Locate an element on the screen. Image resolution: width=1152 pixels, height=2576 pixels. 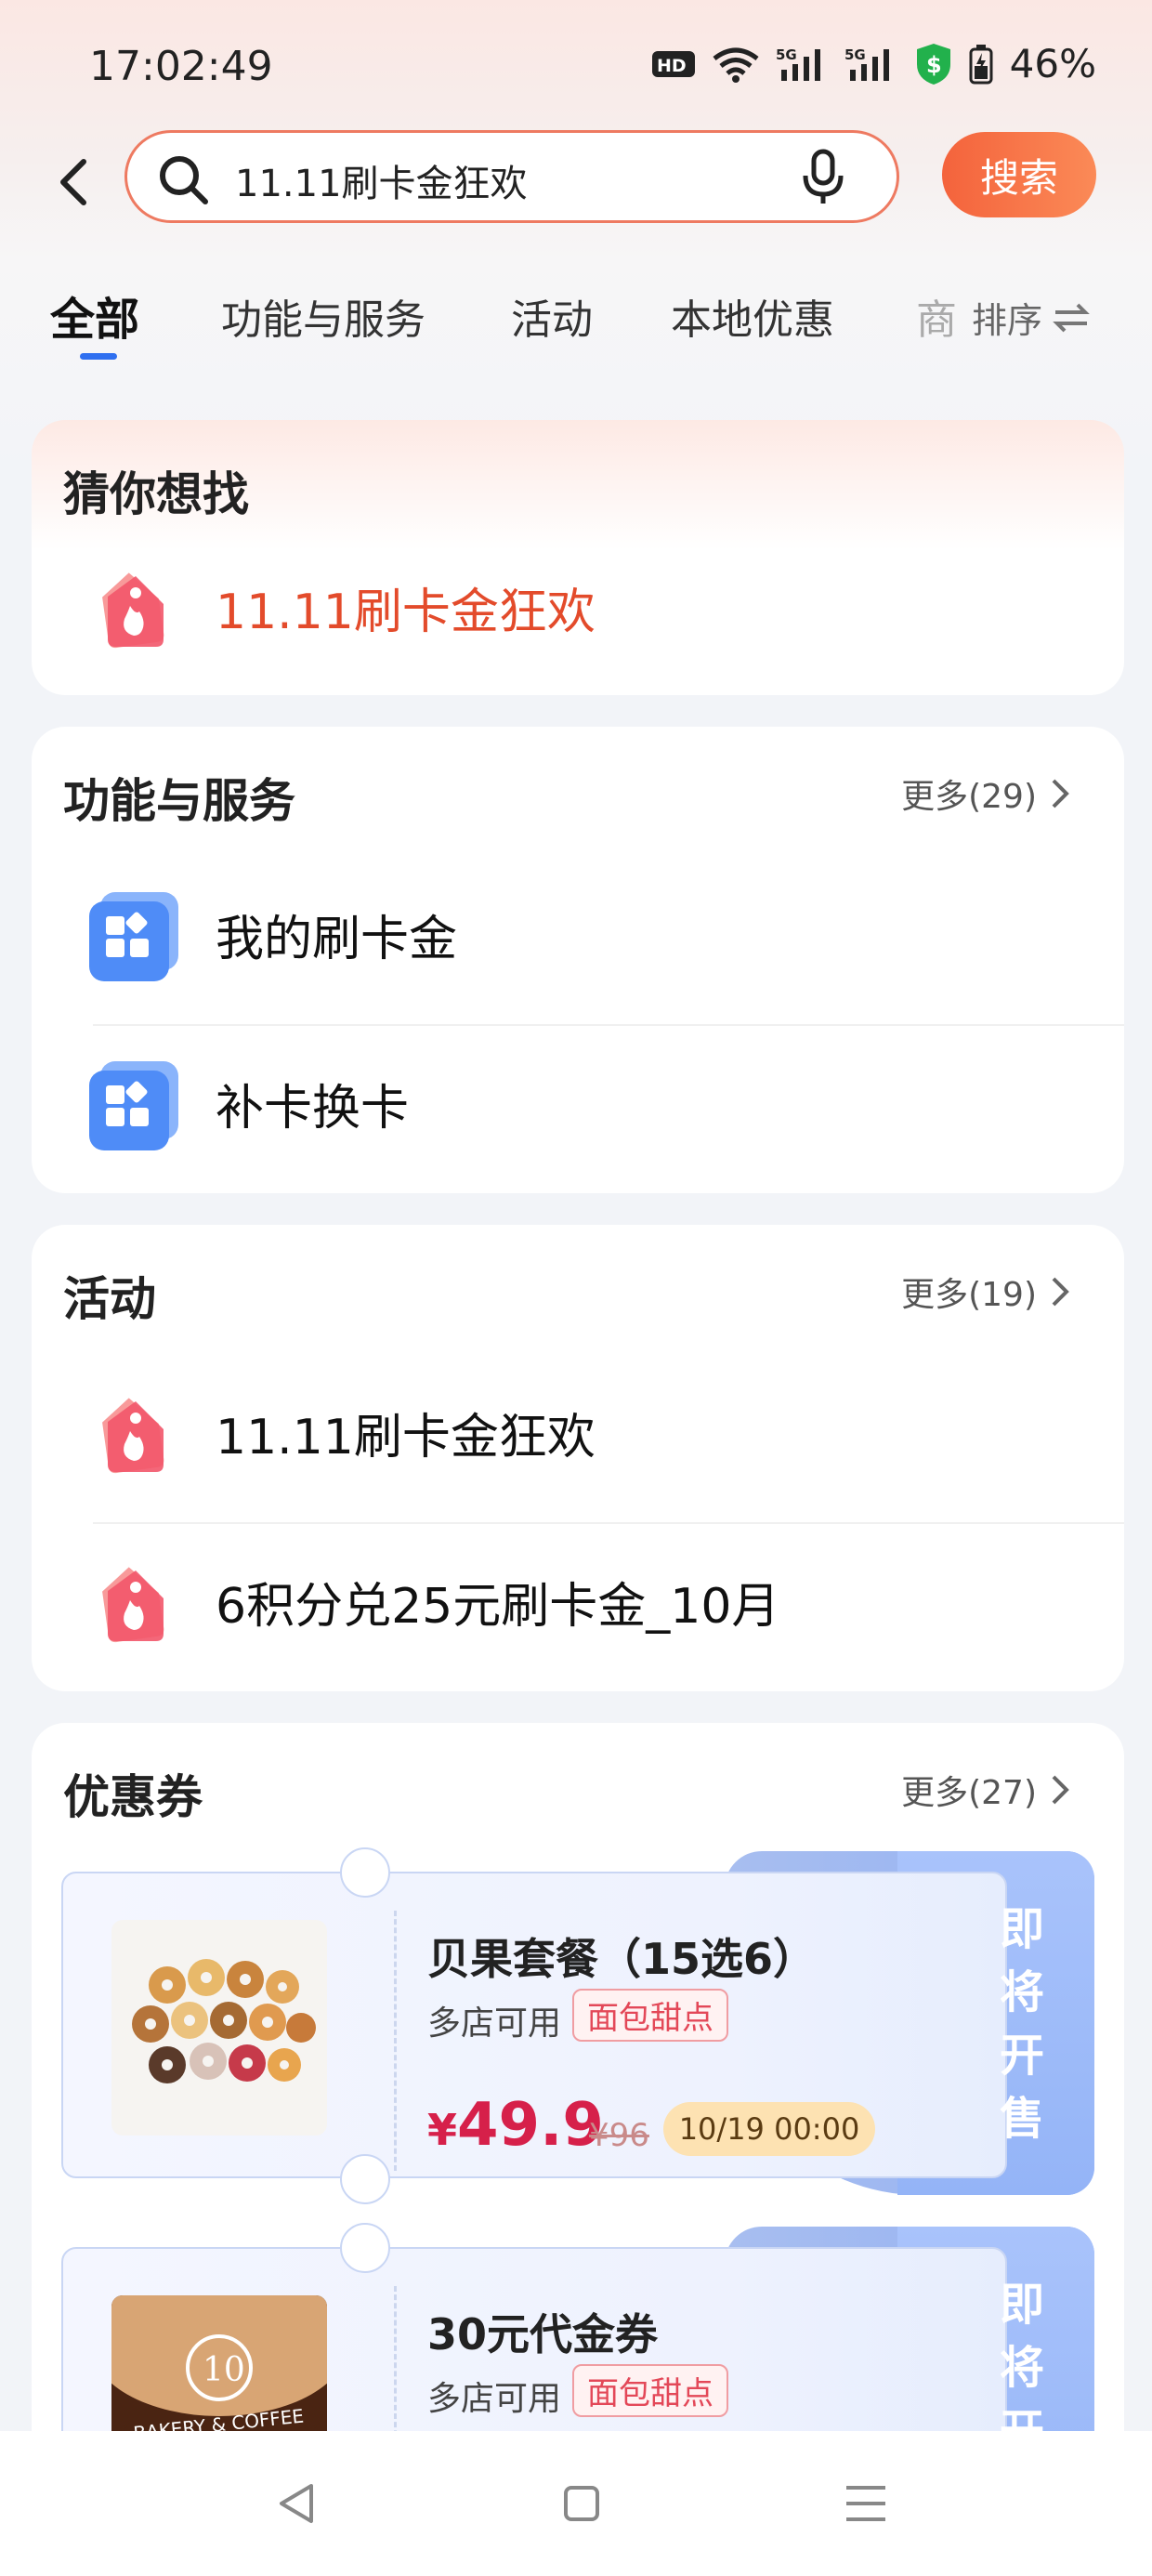
tab-active-indicator is located at coordinates (98, 356).